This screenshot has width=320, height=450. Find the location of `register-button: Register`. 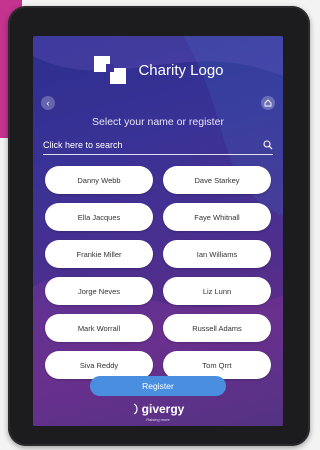

register-button: Register is located at coordinates (158, 386).